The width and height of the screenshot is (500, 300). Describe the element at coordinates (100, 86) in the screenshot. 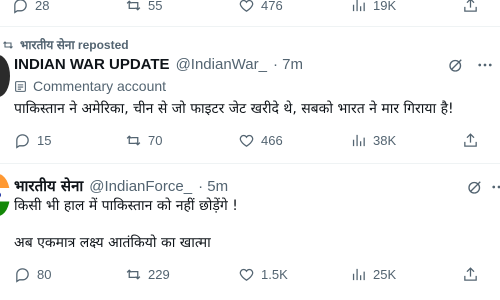

I see `commentary-text: Commentary account` at that location.